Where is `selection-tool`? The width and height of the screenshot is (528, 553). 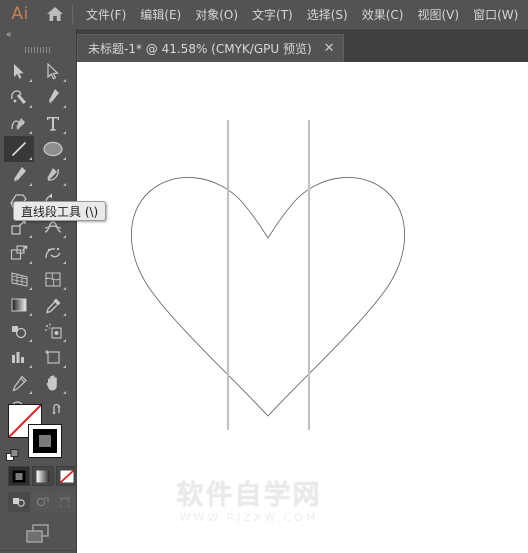 selection-tool is located at coordinates (19, 71).